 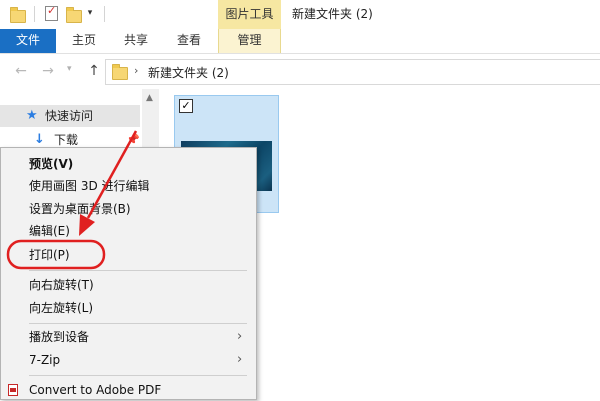 What do you see at coordinates (249, 41) in the screenshot?
I see `tab-manage: 管理` at bounding box center [249, 41].